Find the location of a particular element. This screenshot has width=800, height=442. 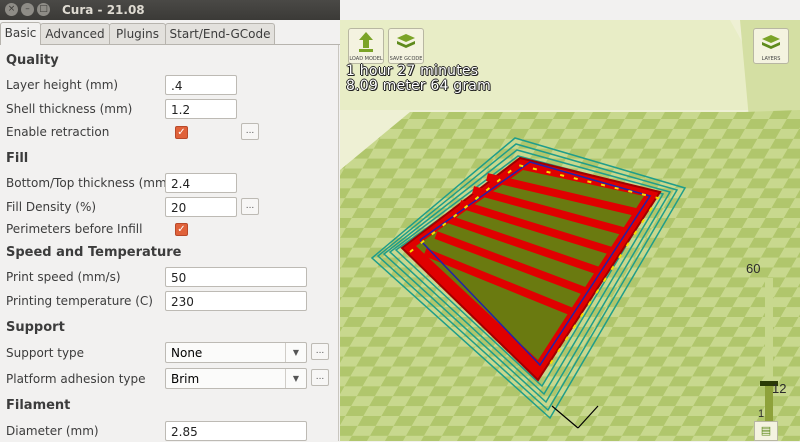

print-speed-label: Print speed (mm/s) is located at coordinates (63, 277).